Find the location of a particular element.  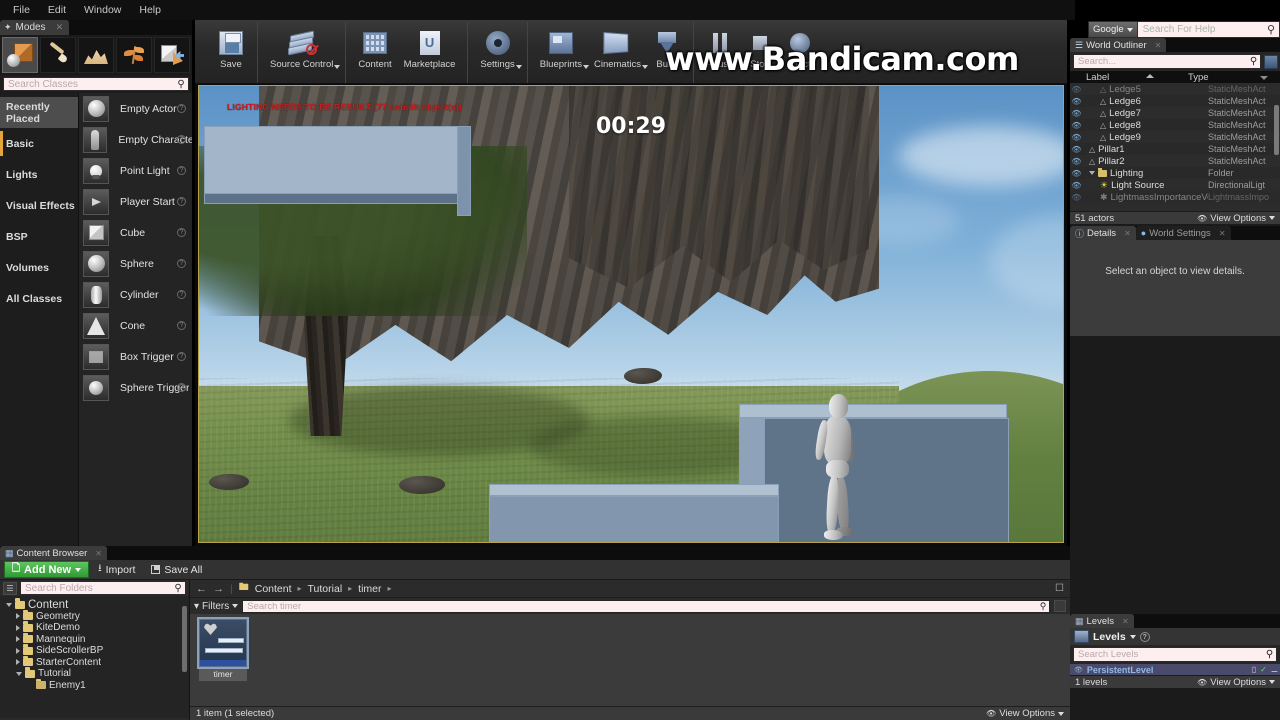

placeable-item: Empty Actor? is located at coordinates (135, 108).